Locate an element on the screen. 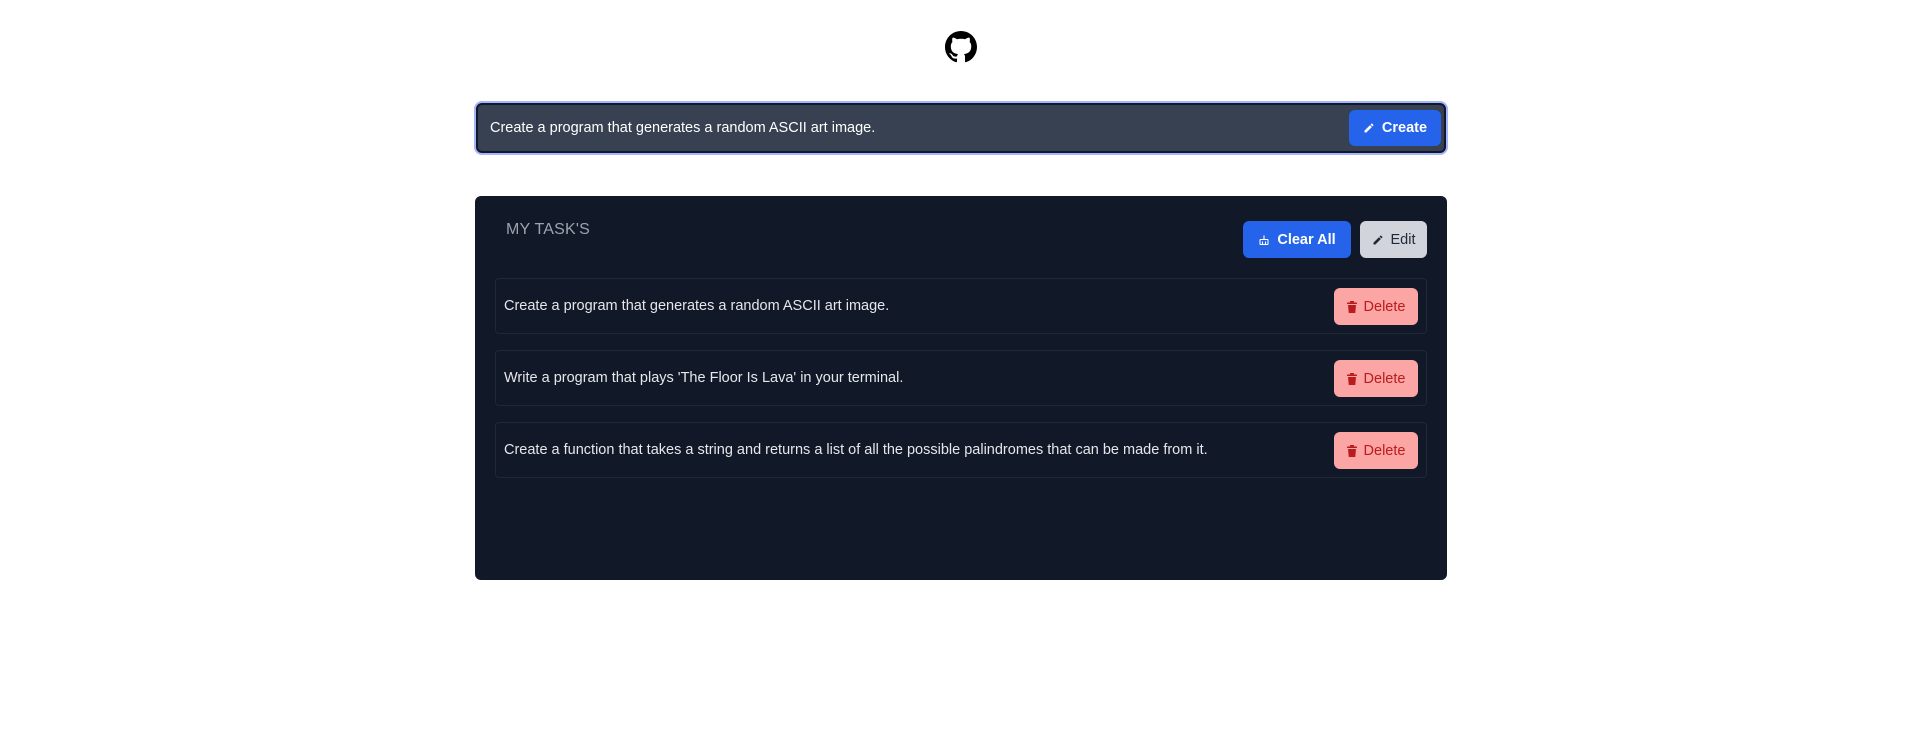 Image resolution: width=1920 pixels, height=751 pixels. panel-title: MY TASK'S is located at coordinates (548, 229).